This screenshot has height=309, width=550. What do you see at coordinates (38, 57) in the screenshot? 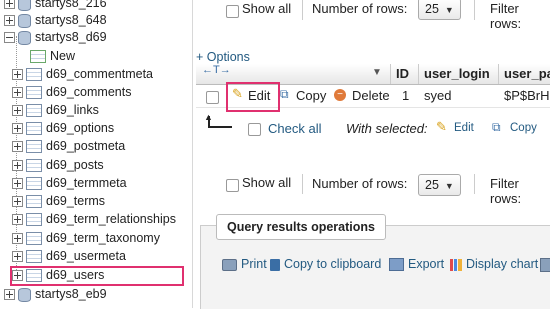
I see `new-table-icon` at bounding box center [38, 57].